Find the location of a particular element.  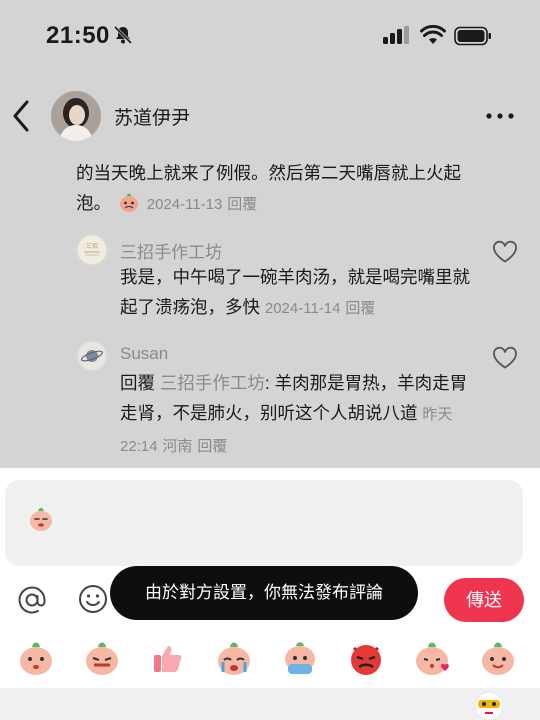

thumbs-up-emoji-icon is located at coordinates (168, 658).